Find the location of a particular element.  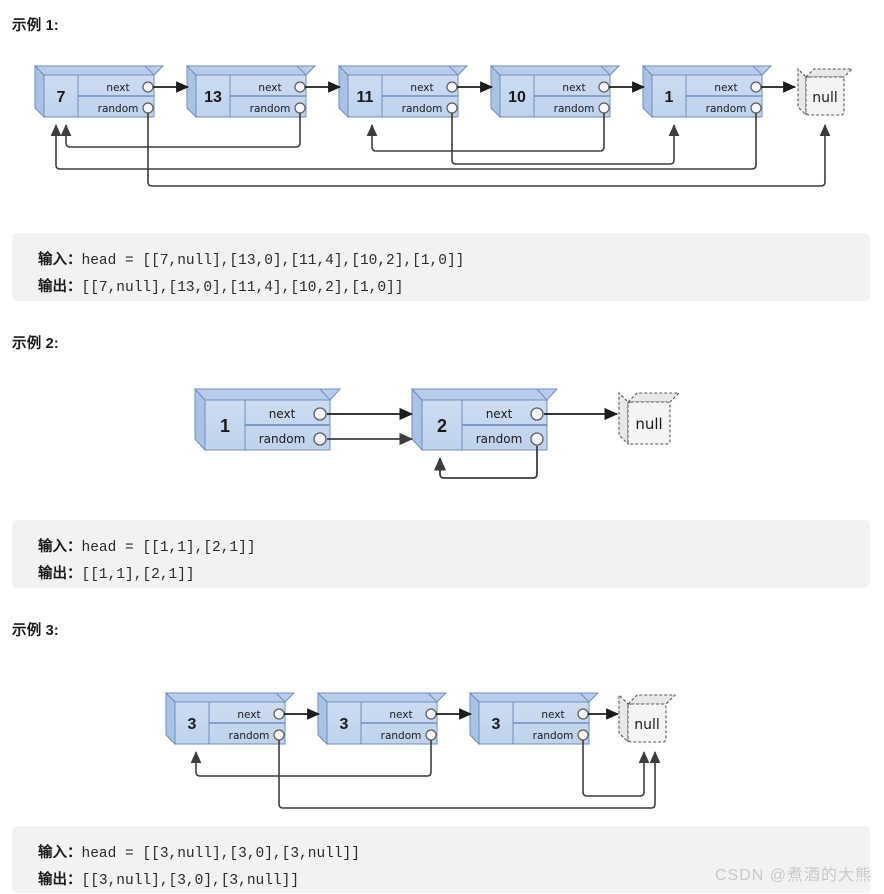

node-value: 7 is located at coordinates (61, 97).